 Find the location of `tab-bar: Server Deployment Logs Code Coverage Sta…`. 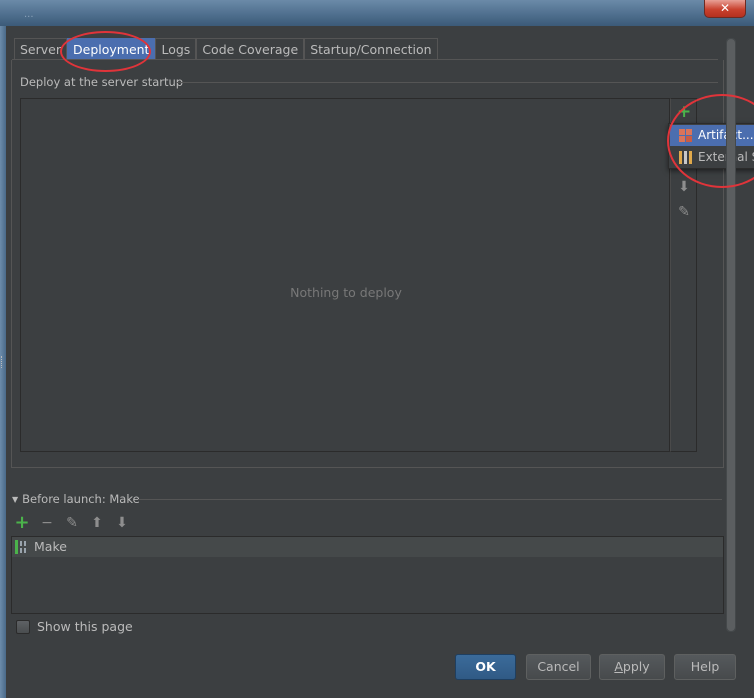

tab-bar: Server Deployment Logs Code Coverage Sta… is located at coordinates (226, 49).